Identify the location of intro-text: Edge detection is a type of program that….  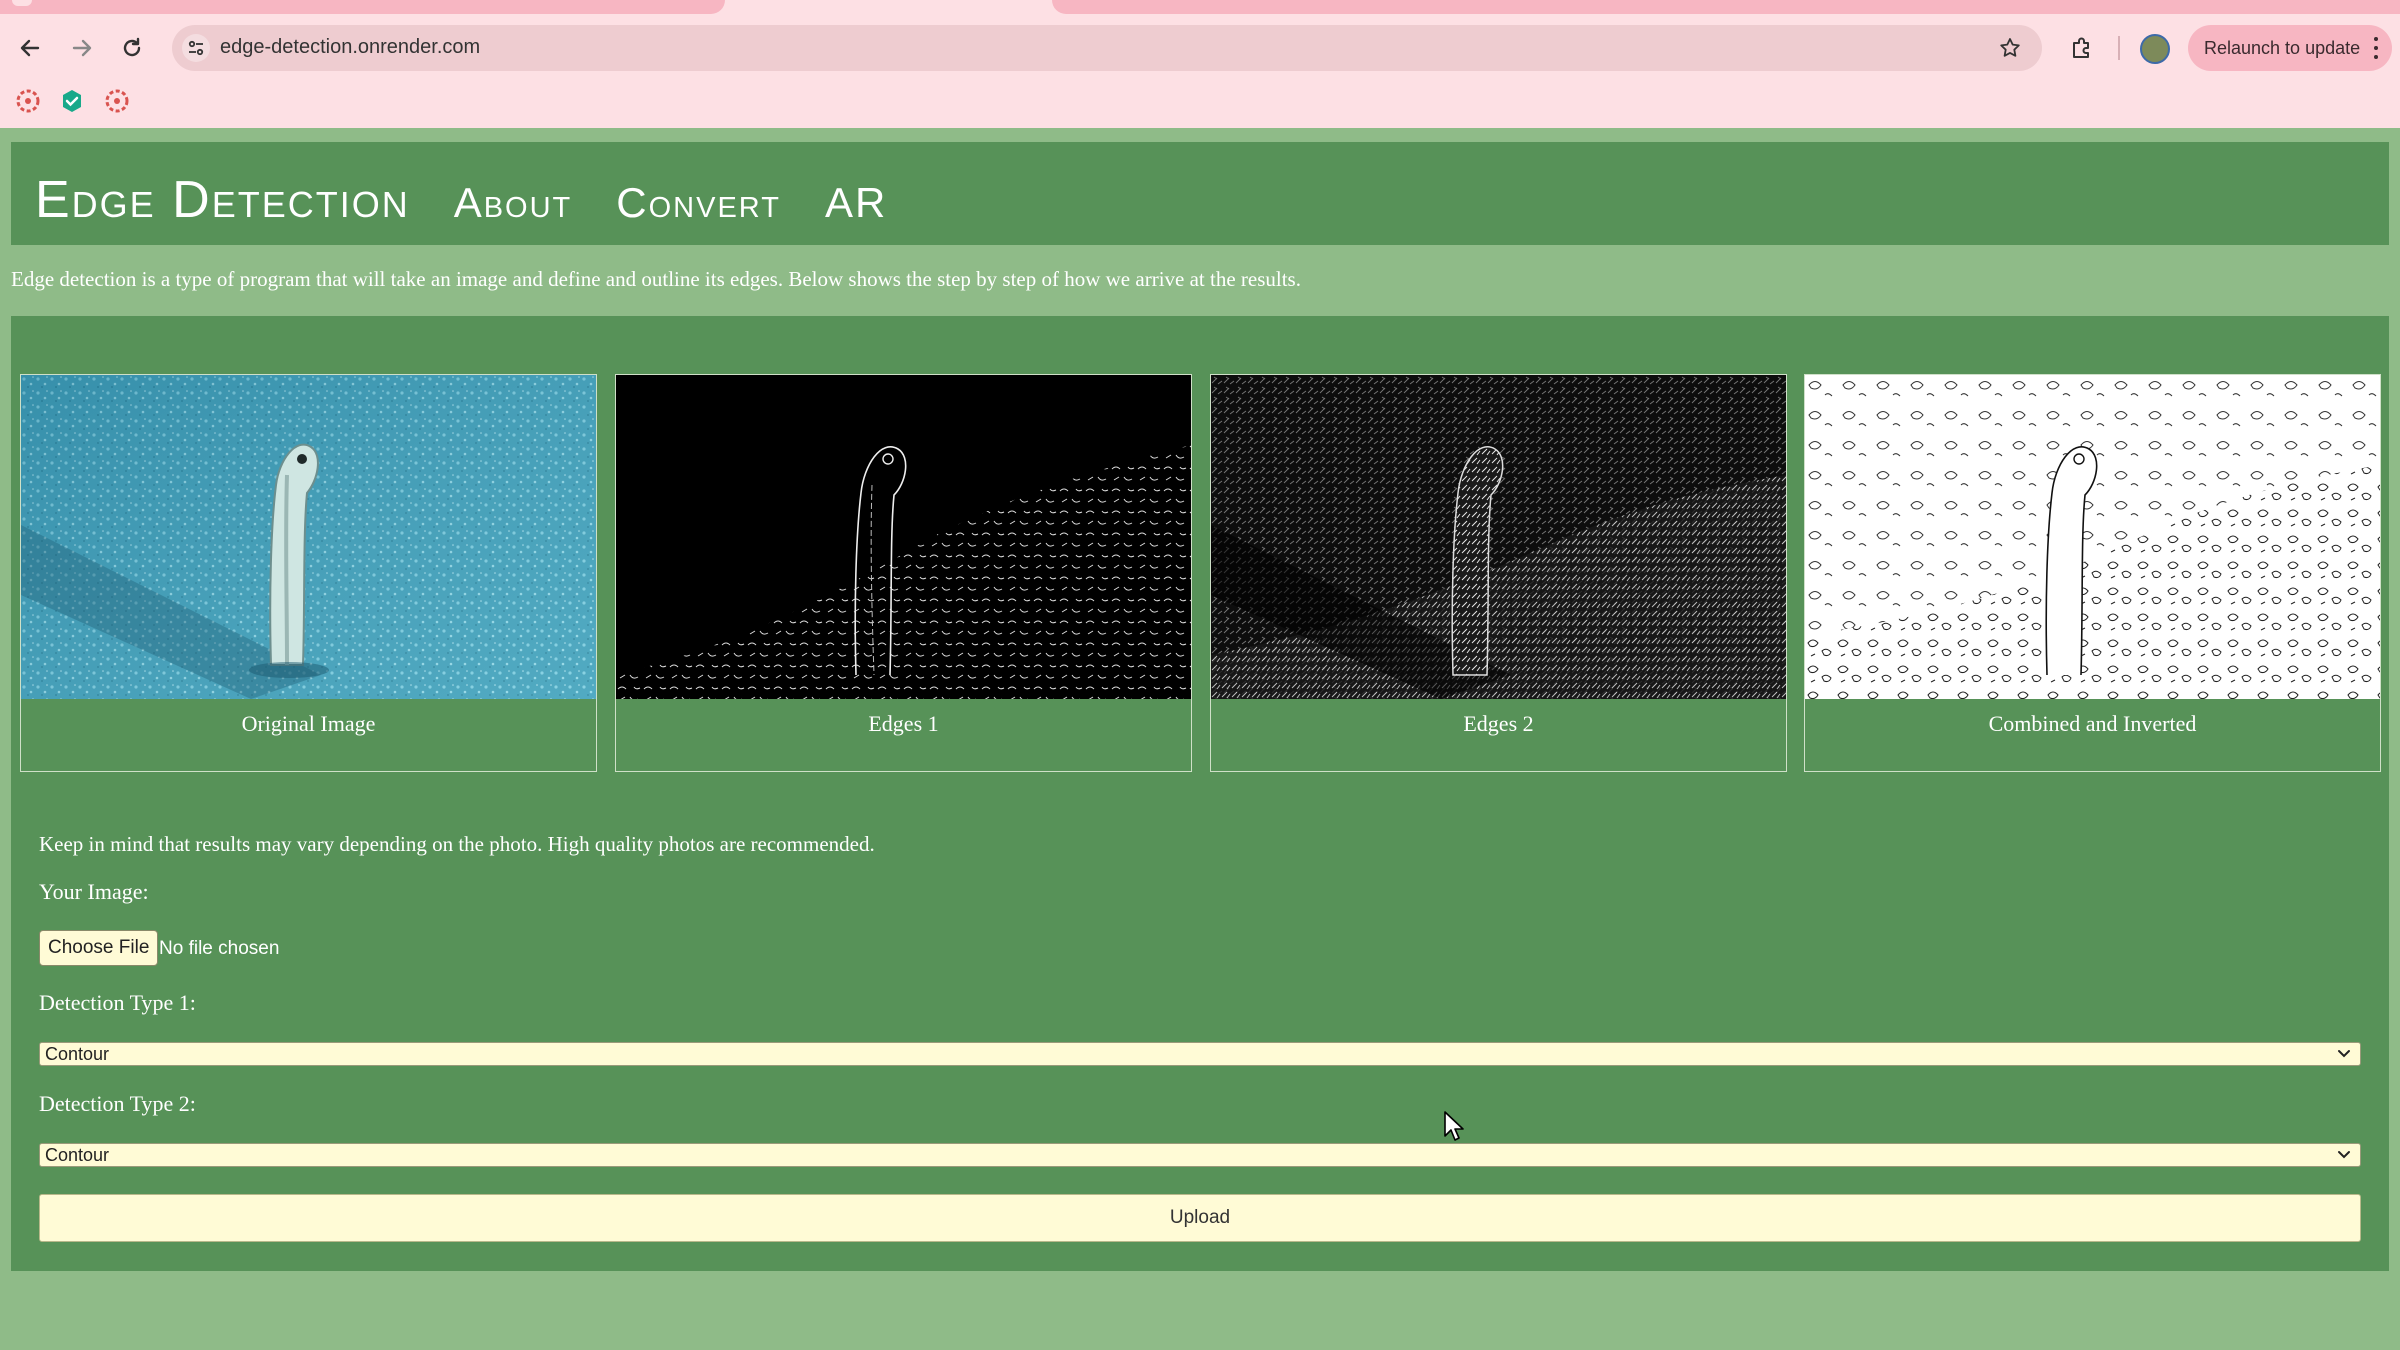
(656, 279).